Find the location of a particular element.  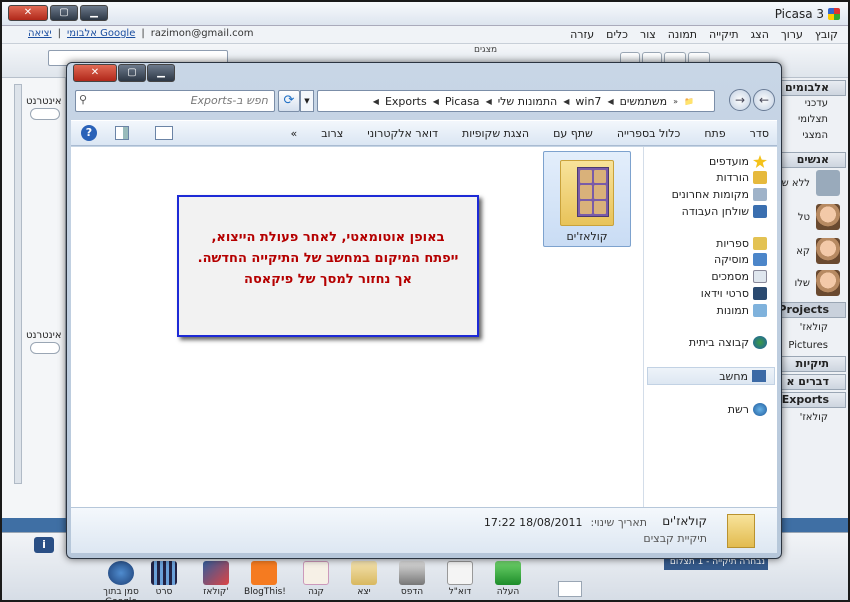

menu-view: הצג is located at coordinates (760, 34).